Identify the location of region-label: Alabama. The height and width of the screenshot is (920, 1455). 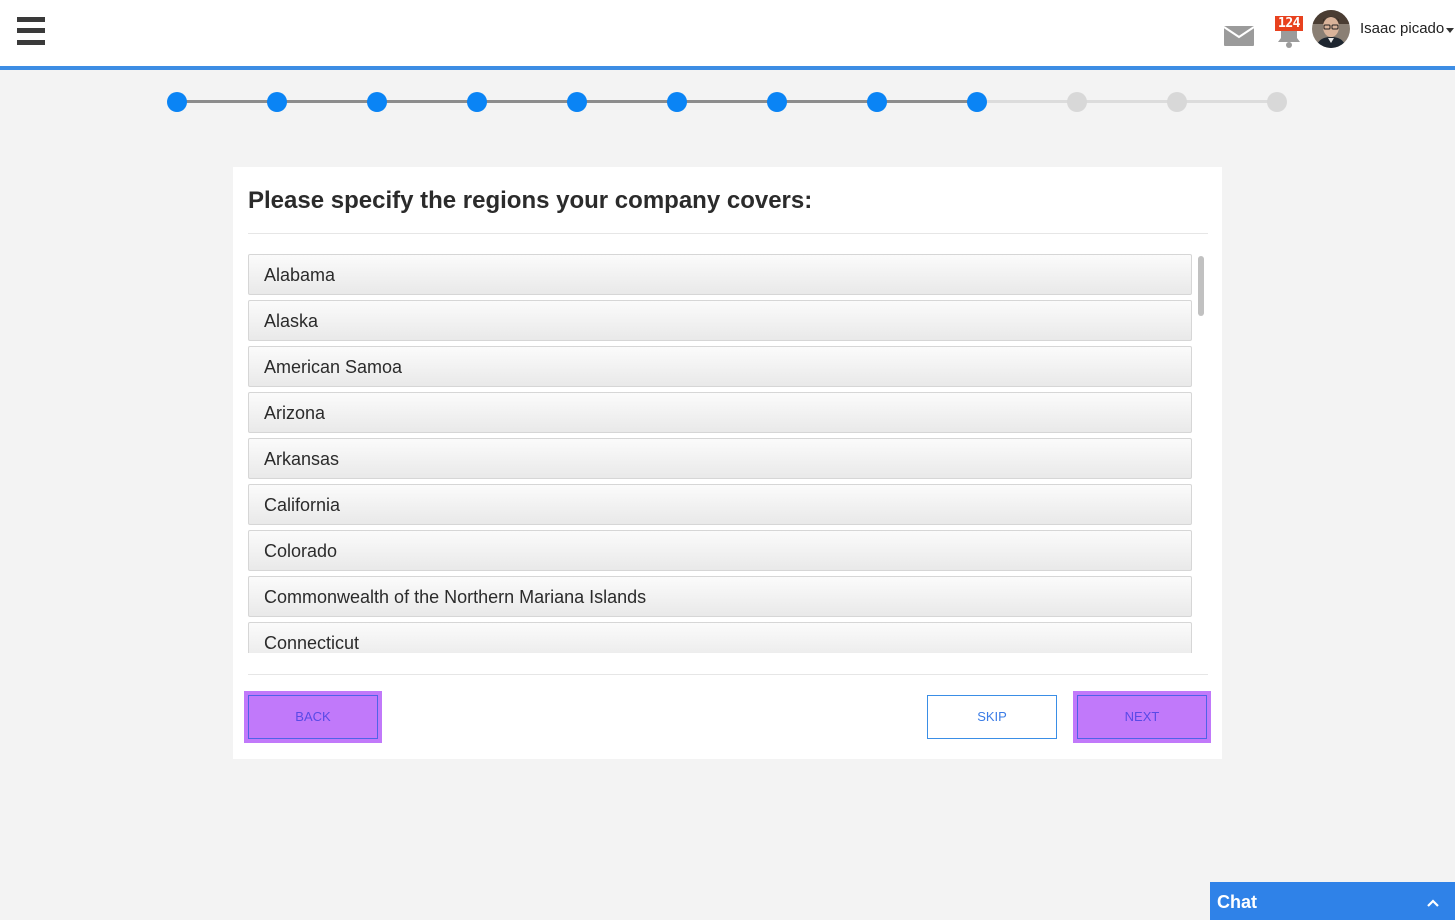
(300, 275).